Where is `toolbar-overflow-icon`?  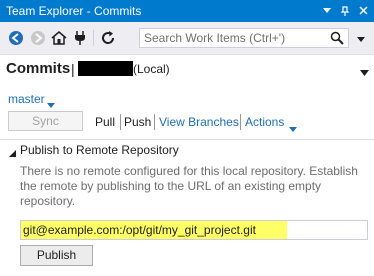 toolbar-overflow-icon is located at coordinates (361, 38).